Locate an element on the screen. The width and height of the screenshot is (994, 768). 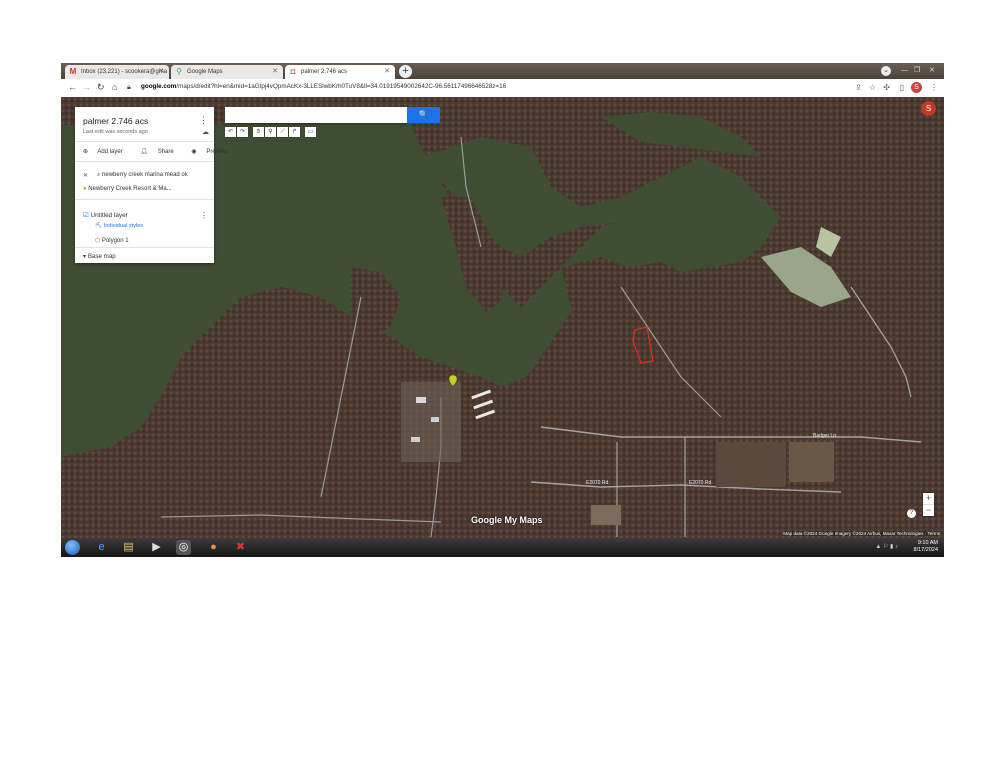
start-button is located at coordinates (72, 547).